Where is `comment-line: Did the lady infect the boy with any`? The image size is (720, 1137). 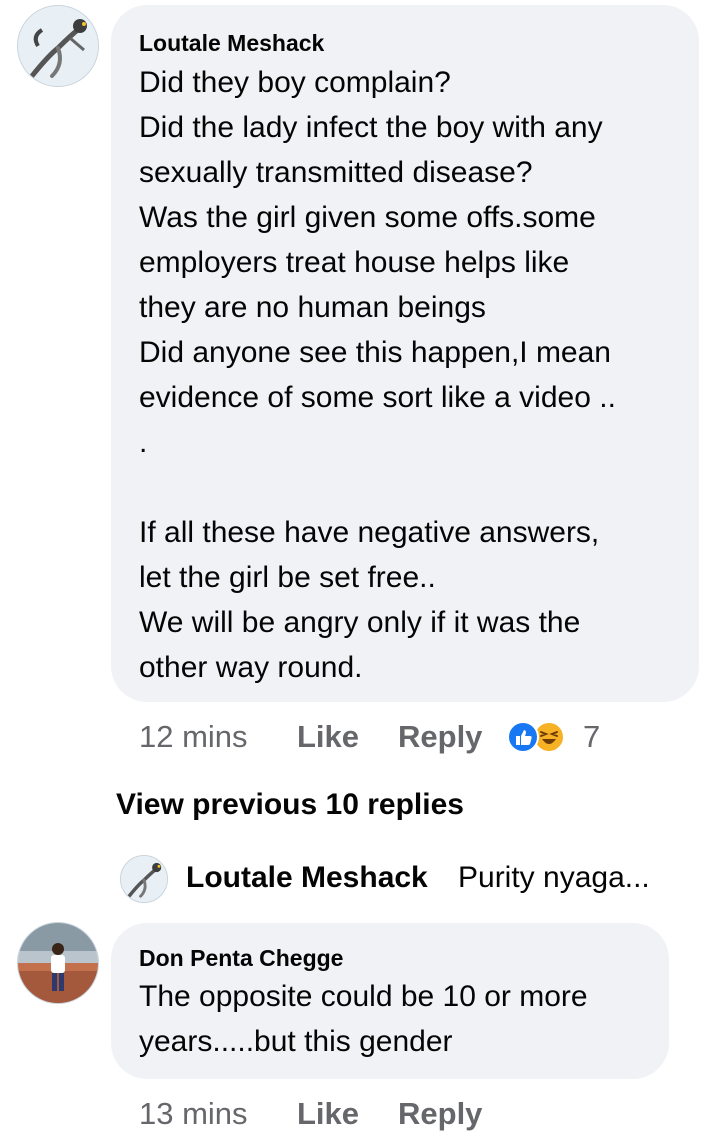
comment-line: Did the lady infect the boy with any is located at coordinates (371, 127).